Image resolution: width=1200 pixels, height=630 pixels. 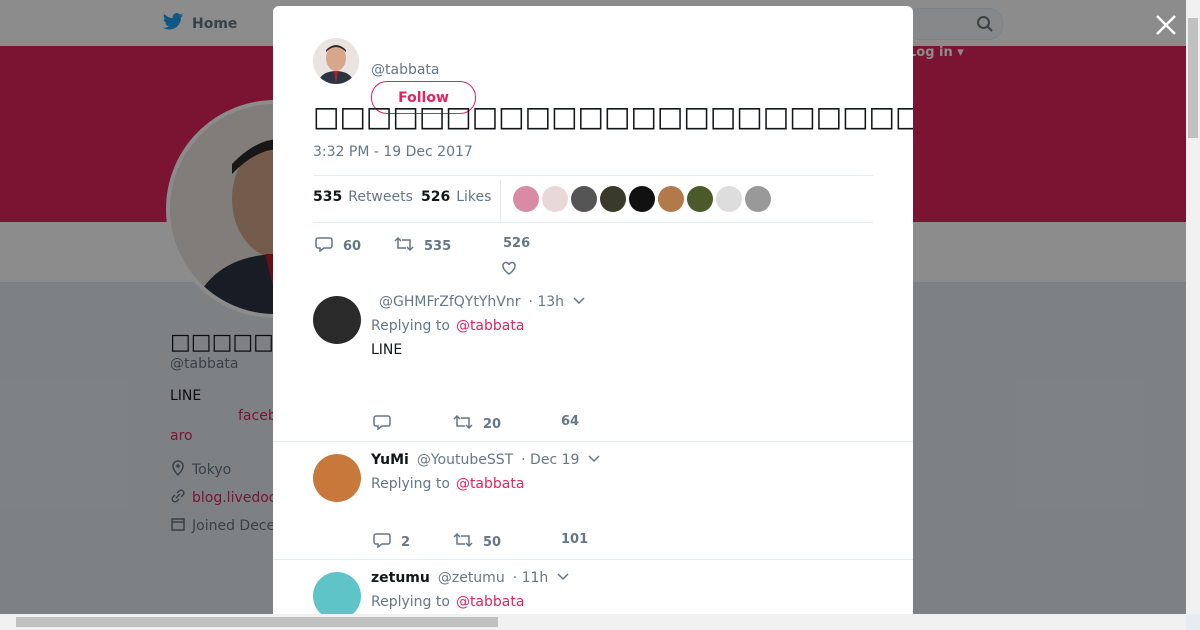 What do you see at coordinates (336, 61) in the screenshot?
I see `tweet-author-avatar` at bounding box center [336, 61].